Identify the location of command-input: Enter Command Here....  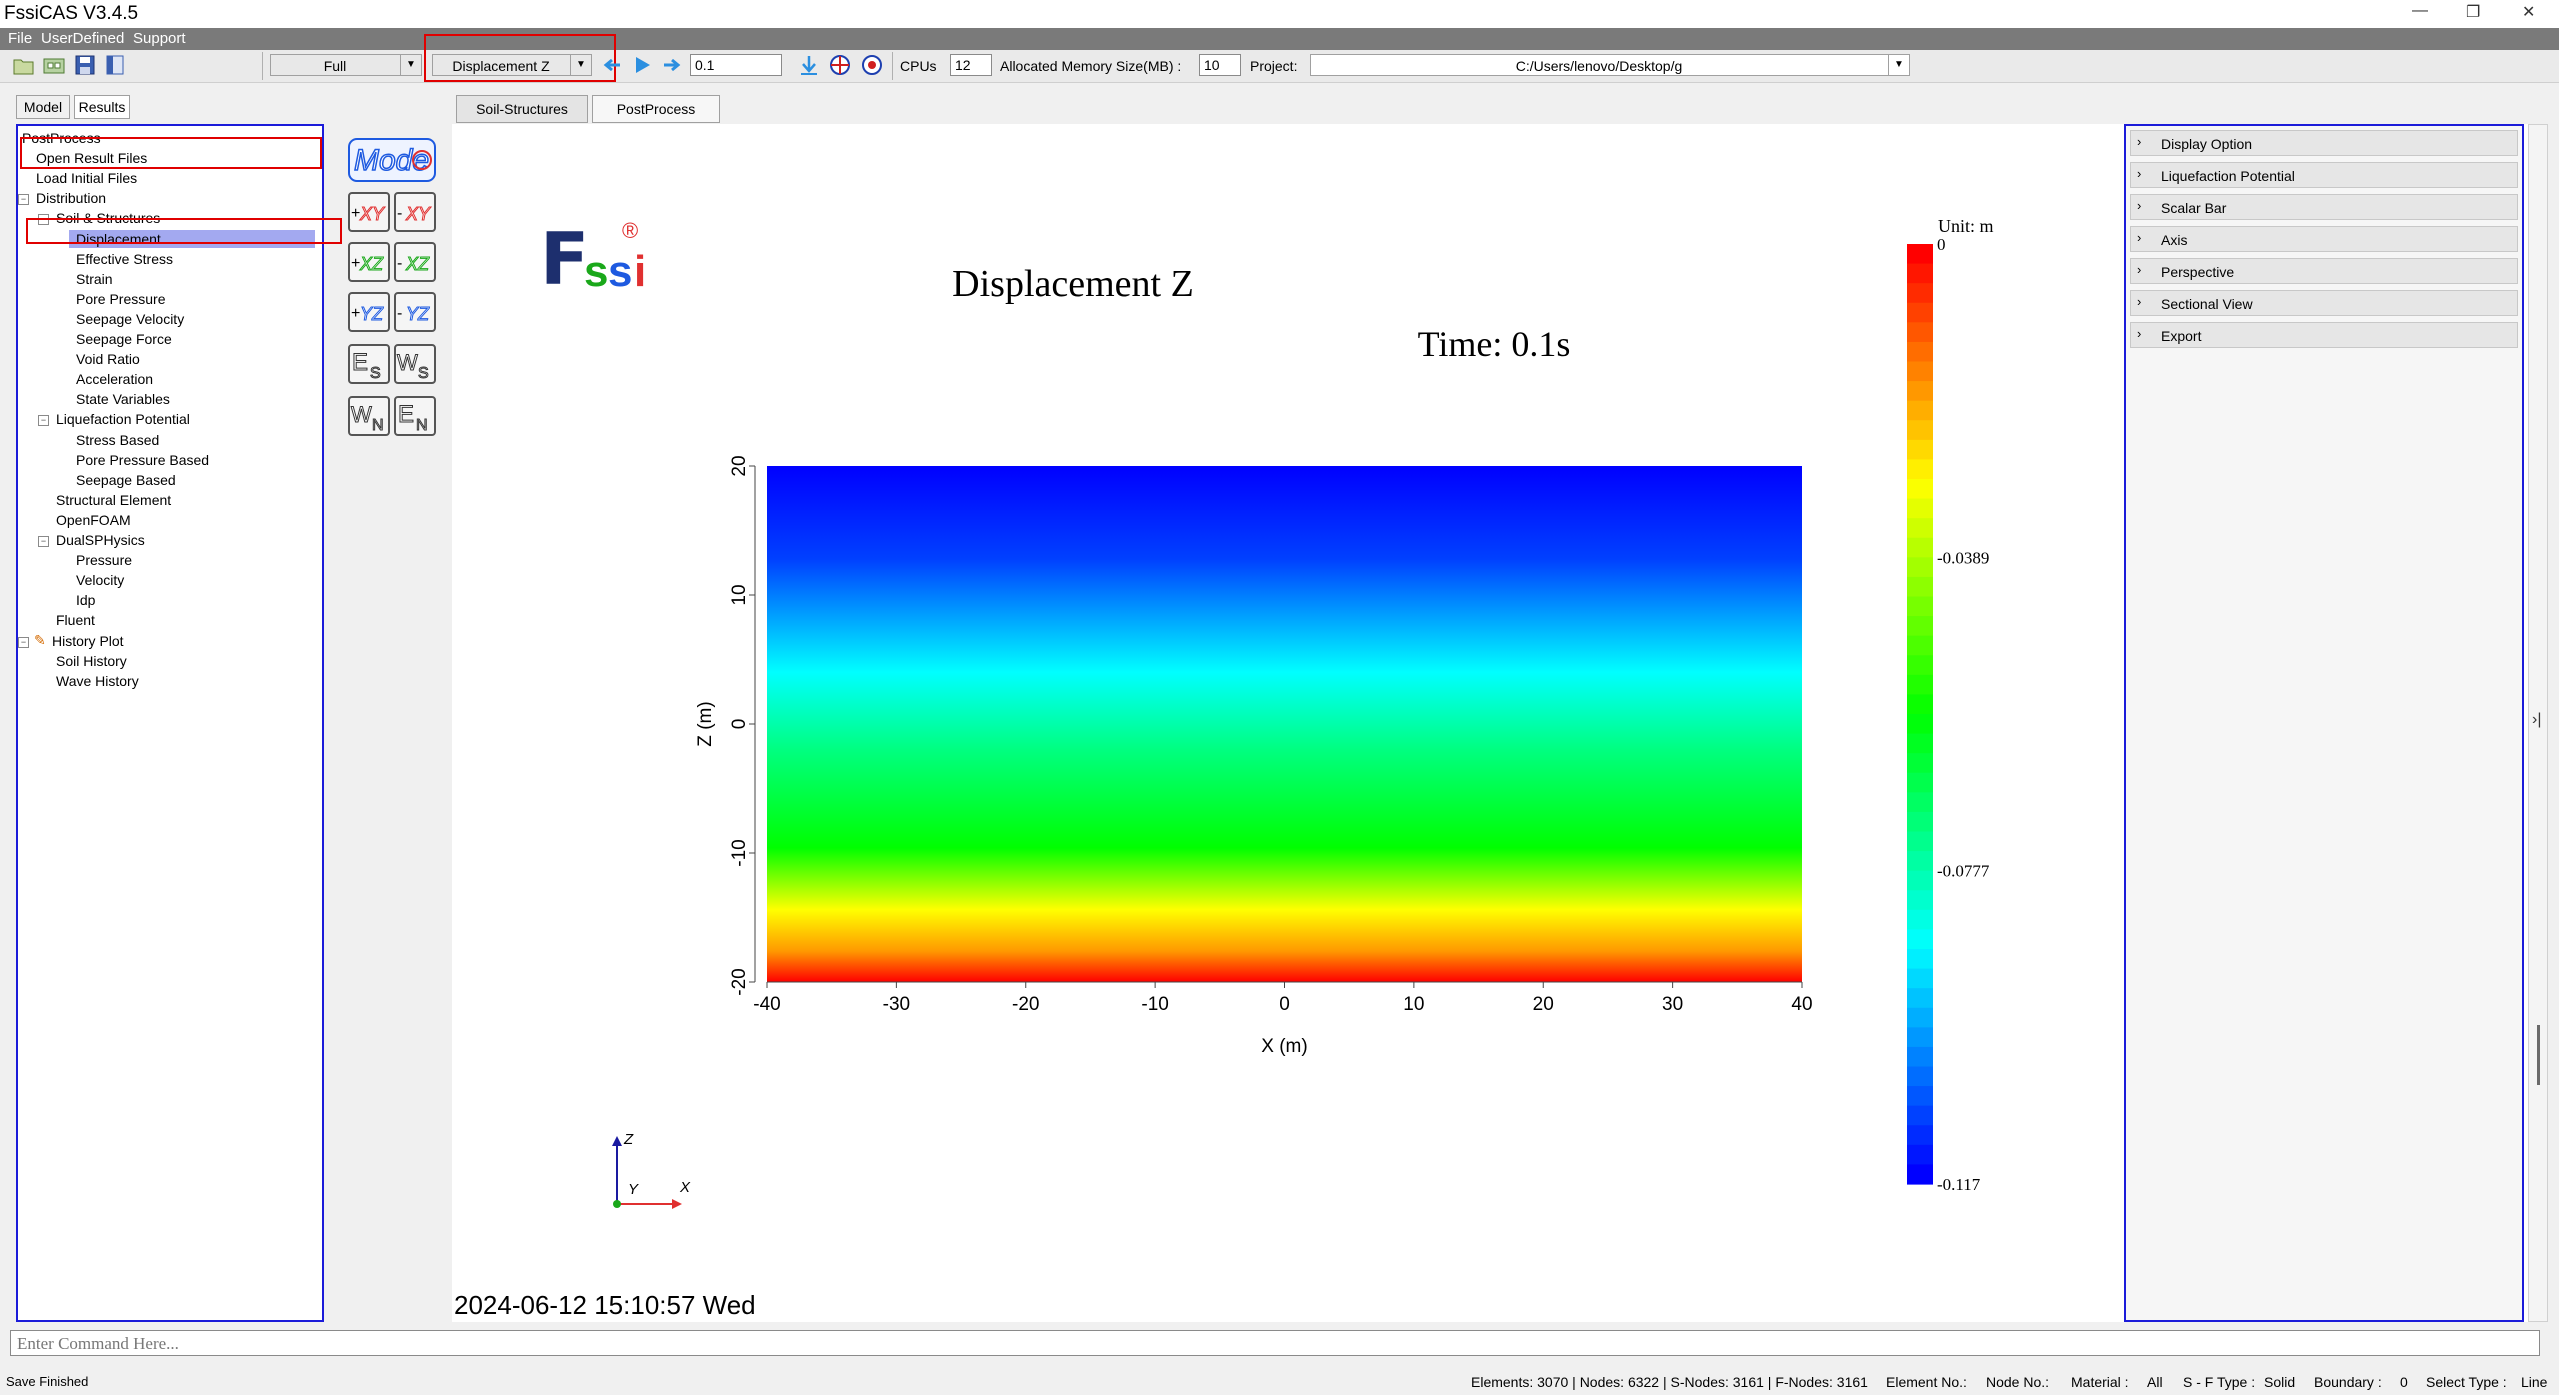
(1275, 1343).